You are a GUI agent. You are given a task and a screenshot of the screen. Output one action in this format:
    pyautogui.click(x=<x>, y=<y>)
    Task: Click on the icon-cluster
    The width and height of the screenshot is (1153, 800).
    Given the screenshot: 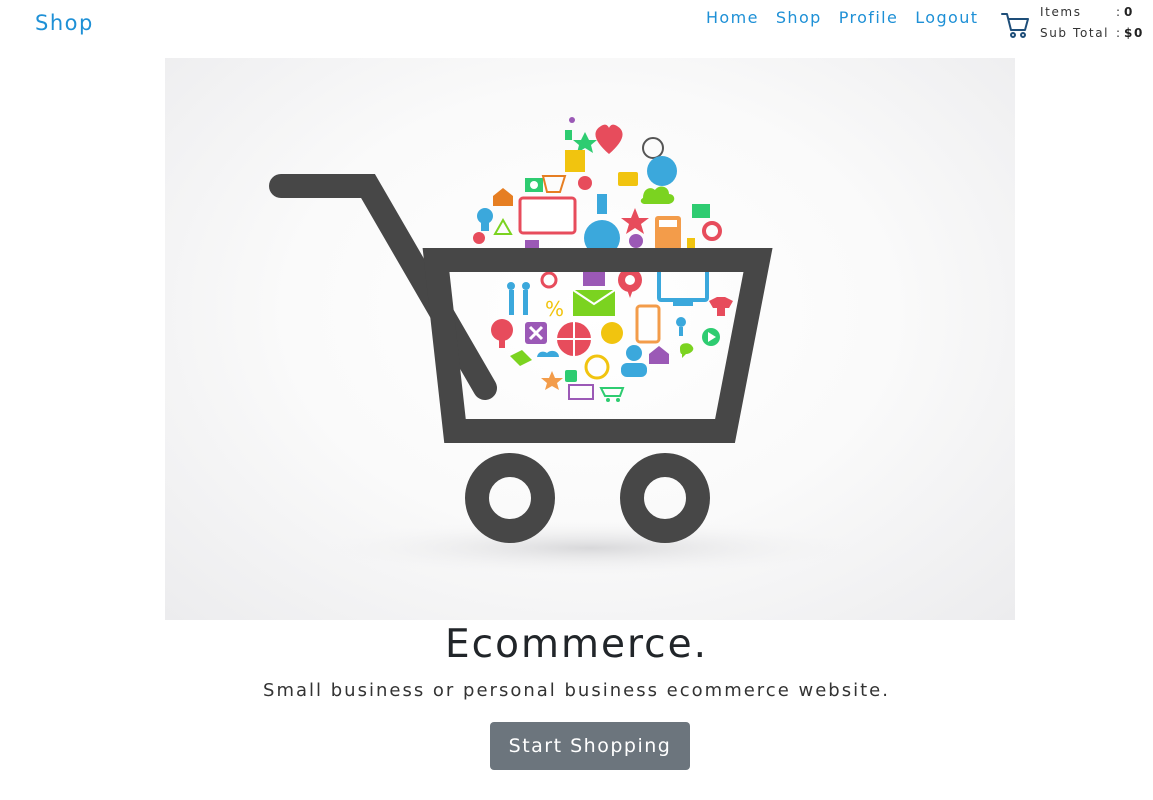 What is the action you would take?
    pyautogui.click(x=597, y=186)
    